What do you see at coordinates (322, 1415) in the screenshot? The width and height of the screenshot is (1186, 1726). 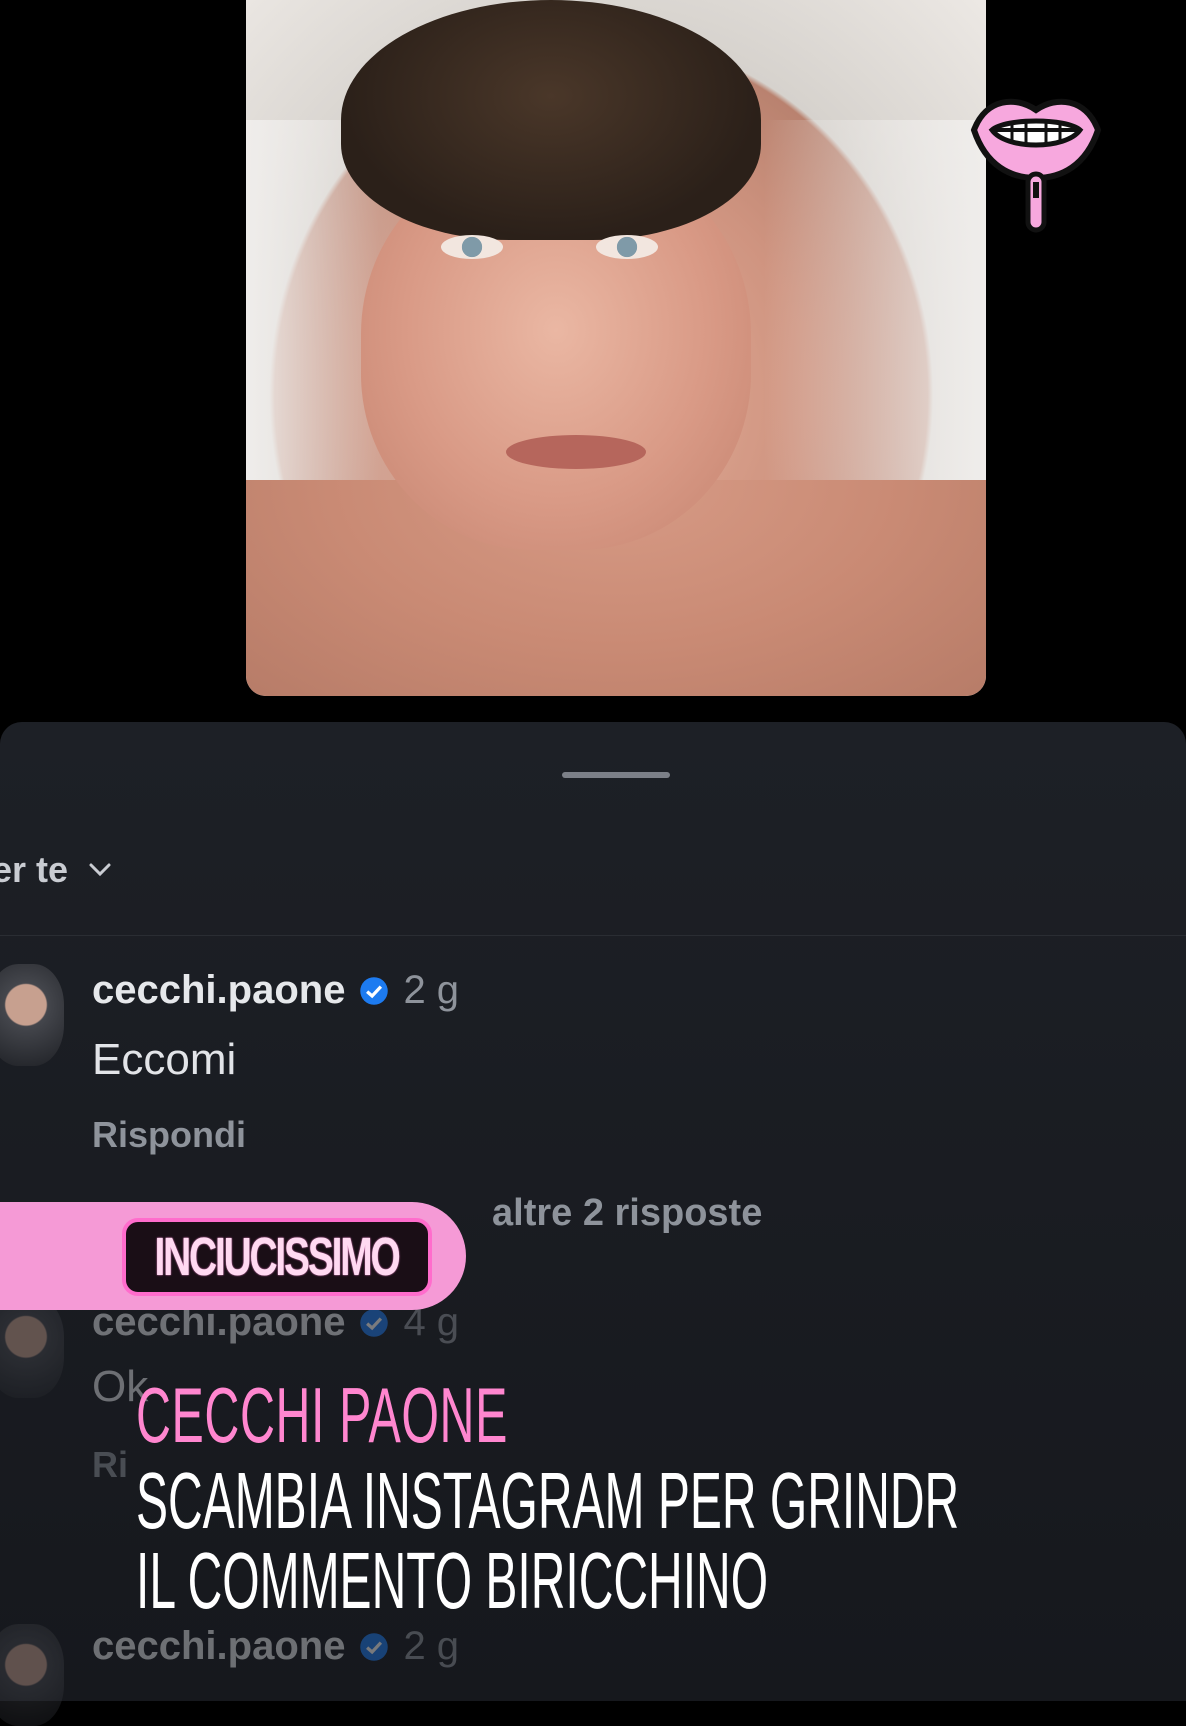 I see `headline-name: CECCHI PAONE` at bounding box center [322, 1415].